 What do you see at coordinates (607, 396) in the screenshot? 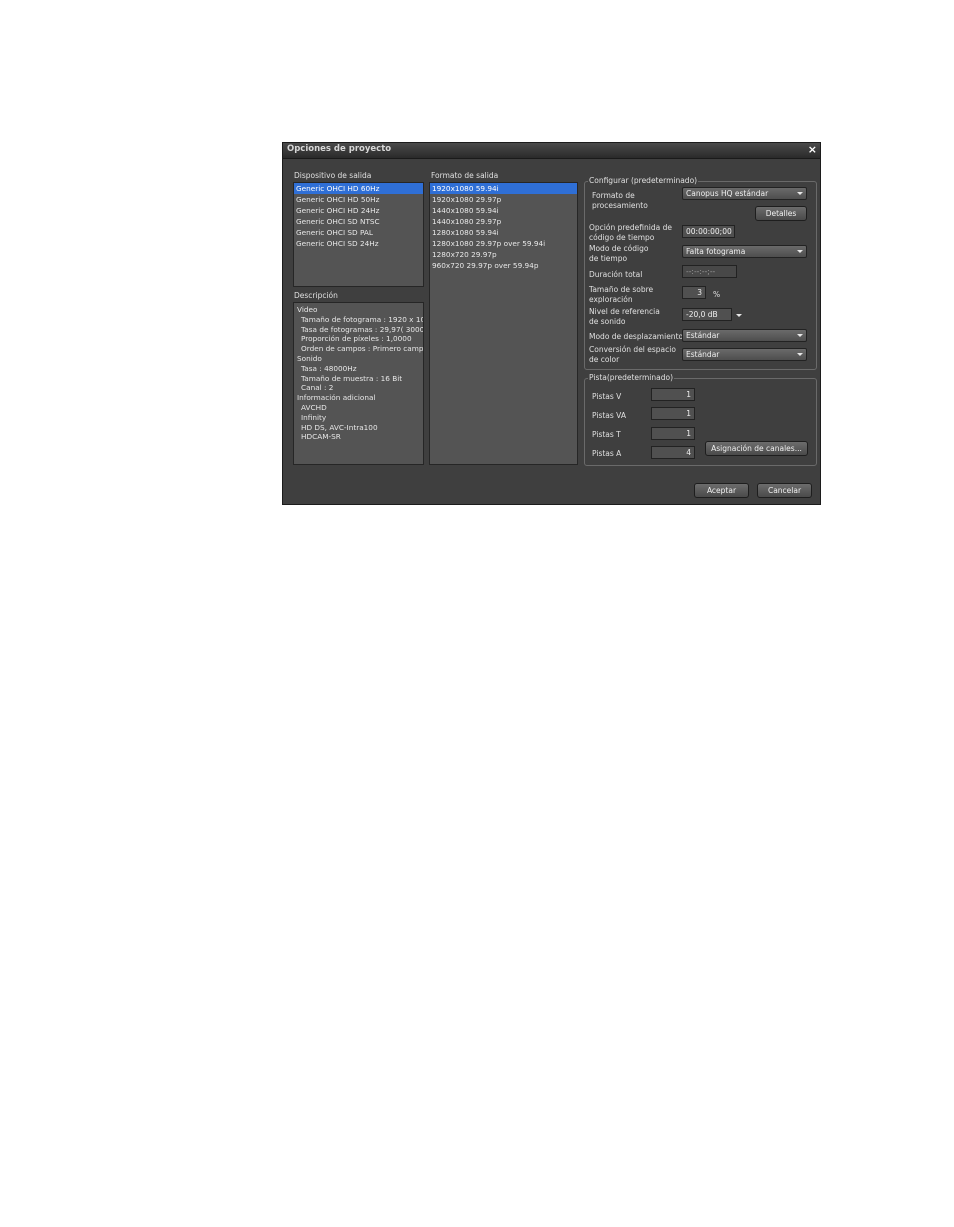
I see `video-tracks-label: Pistas V` at bounding box center [607, 396].